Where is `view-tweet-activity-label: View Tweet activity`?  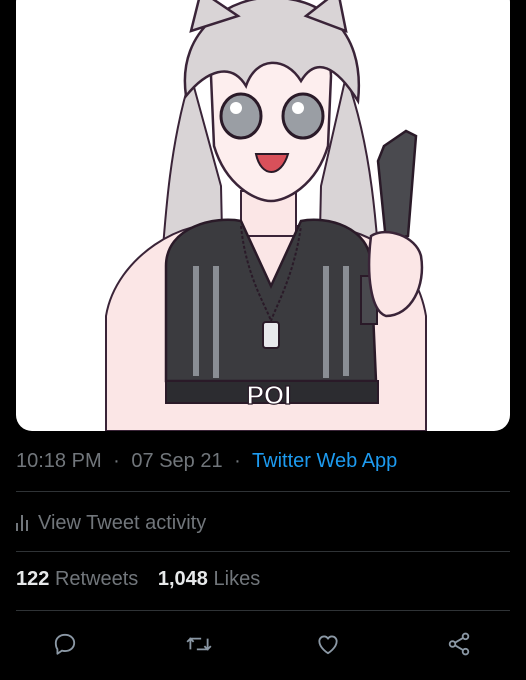 view-tweet-activity-label: View Tweet activity is located at coordinates (122, 522).